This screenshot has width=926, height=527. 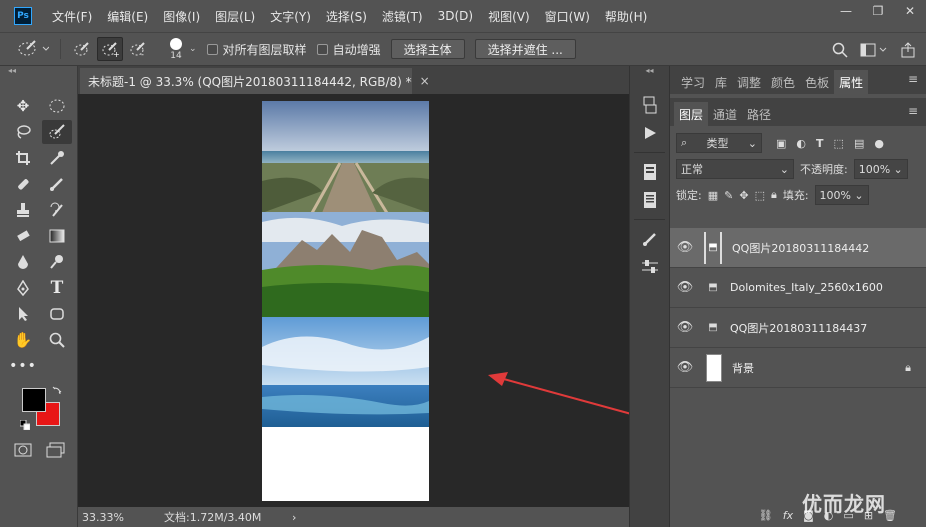 What do you see at coordinates (23, 314) in the screenshot?
I see `path-selection-tool-icon` at bounding box center [23, 314].